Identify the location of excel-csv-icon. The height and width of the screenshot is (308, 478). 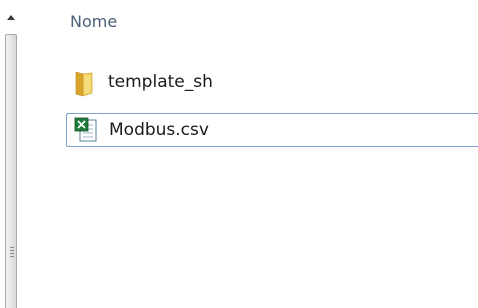
(86, 130).